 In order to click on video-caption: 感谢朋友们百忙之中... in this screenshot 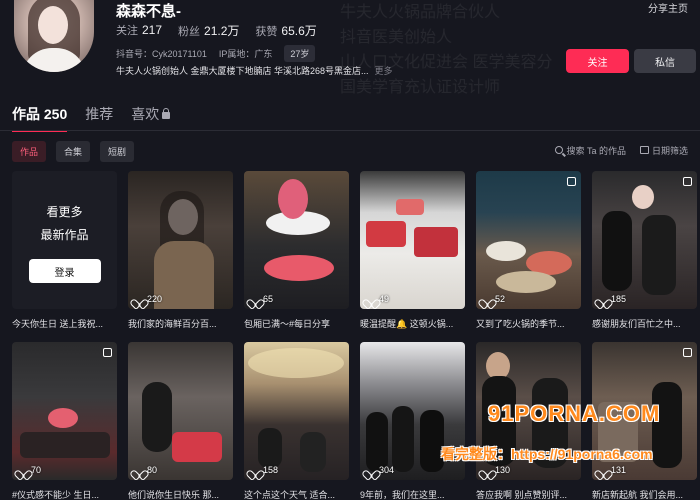, I will do `click(644, 323)`.